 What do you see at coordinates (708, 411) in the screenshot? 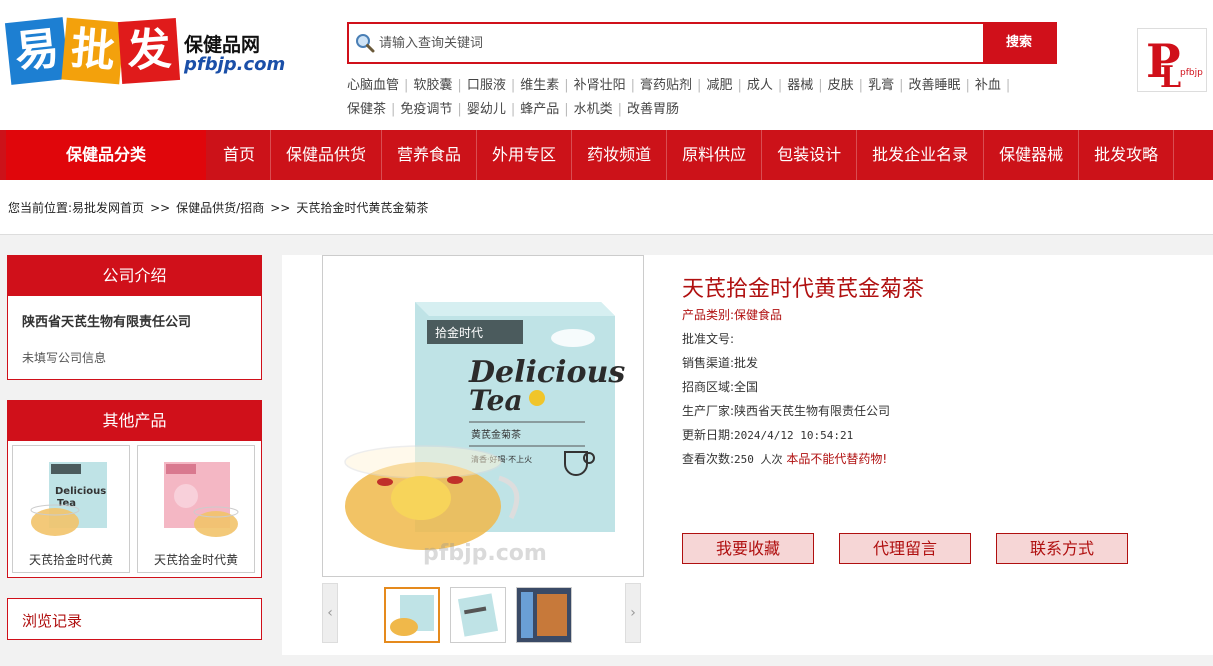
I see `attr-maker-label: 生产厂家:` at bounding box center [708, 411].